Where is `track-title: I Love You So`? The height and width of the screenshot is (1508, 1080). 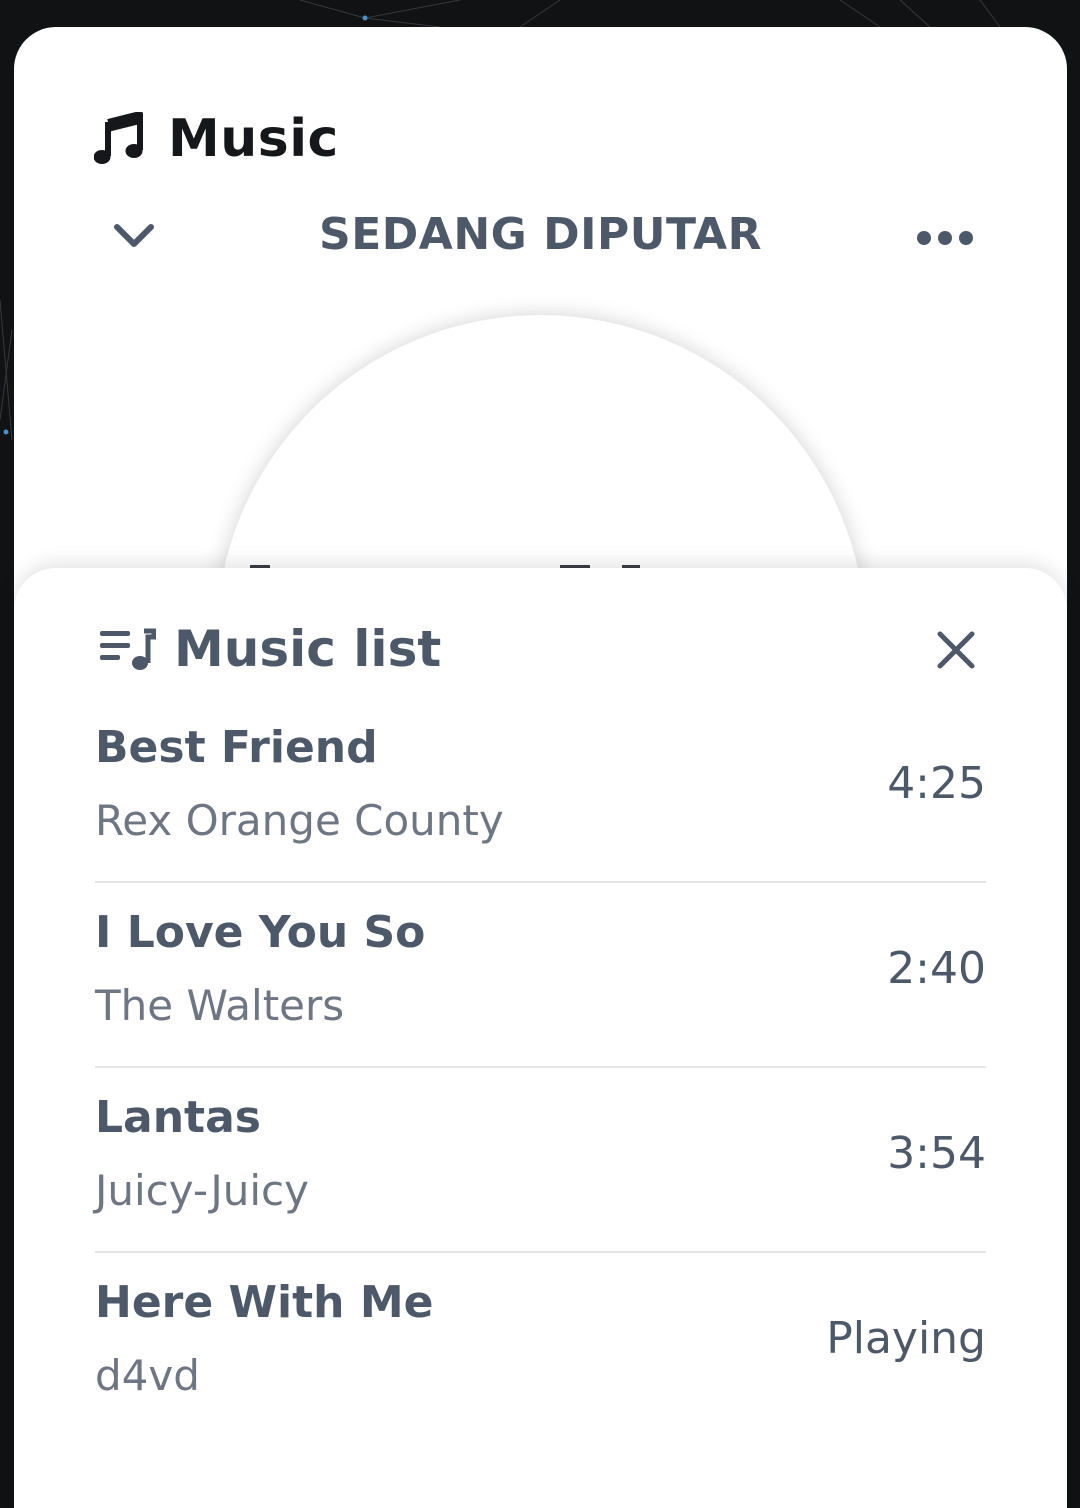 track-title: I Love You So is located at coordinates (260, 932).